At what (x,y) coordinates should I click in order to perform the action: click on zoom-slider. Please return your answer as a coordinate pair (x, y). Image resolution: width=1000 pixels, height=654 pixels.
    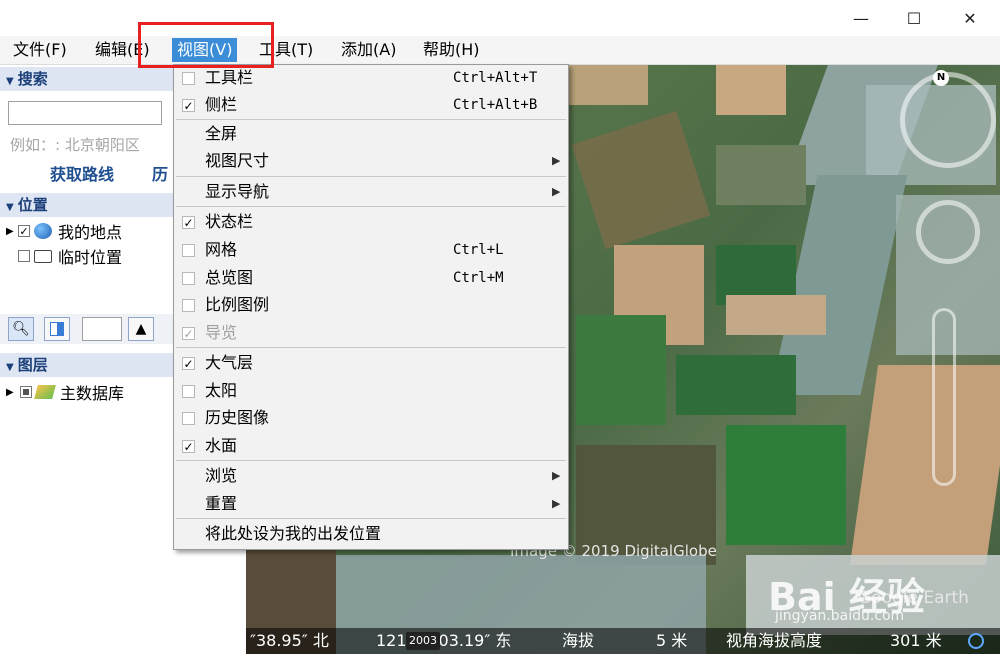
    Looking at the image, I should click on (944, 397).